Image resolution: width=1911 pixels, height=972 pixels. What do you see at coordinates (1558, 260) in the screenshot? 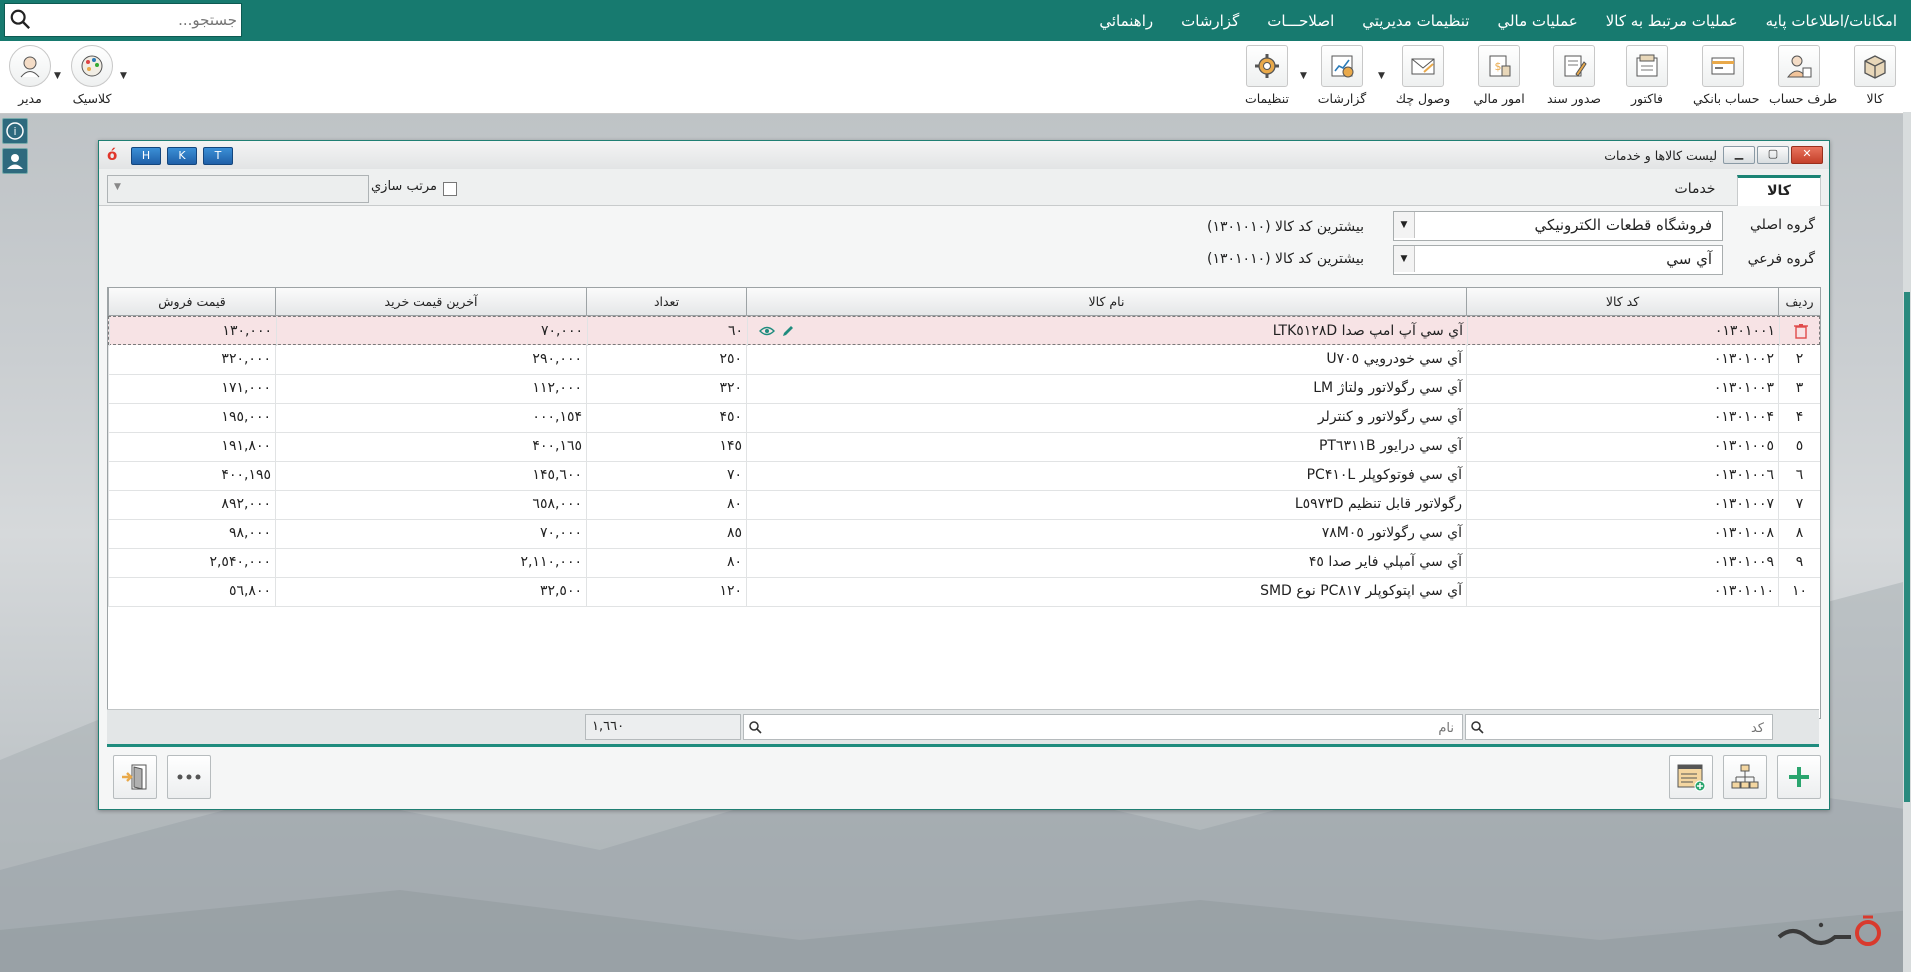
I see `sub-group-combo: ▼ آي سي` at bounding box center [1558, 260].